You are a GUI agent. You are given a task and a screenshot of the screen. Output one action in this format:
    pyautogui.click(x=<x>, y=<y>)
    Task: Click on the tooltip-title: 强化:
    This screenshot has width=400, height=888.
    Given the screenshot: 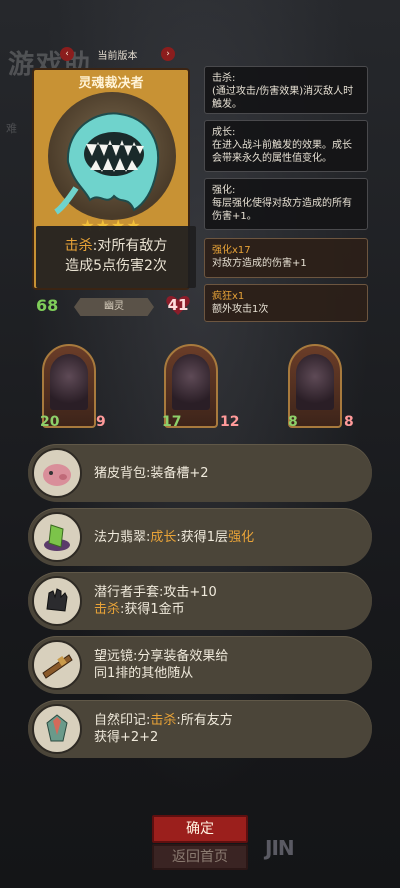 What is the action you would take?
    pyautogui.click(x=224, y=190)
    